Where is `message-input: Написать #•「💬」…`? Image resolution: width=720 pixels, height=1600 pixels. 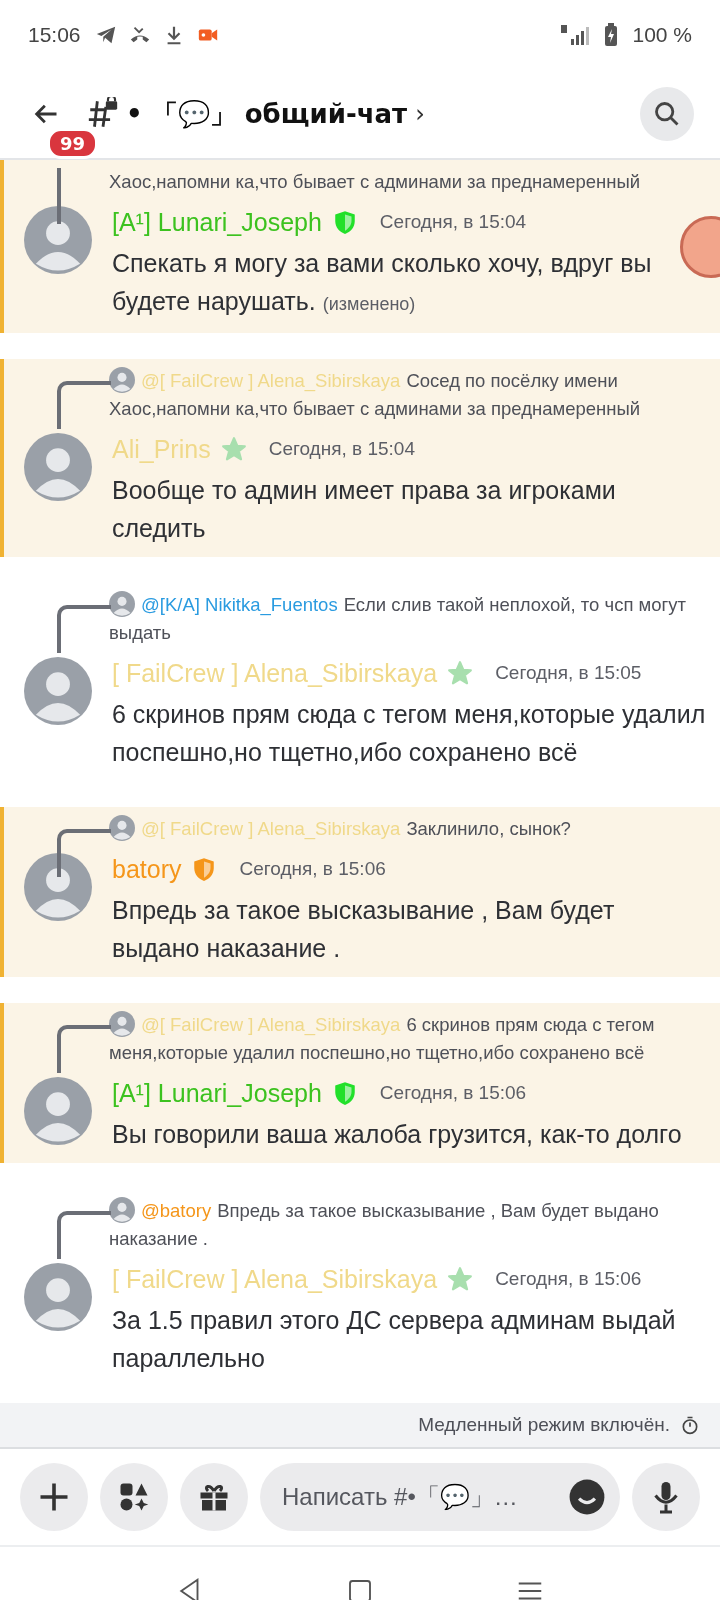
message-input: Написать #•「💬」… is located at coordinates (440, 1497).